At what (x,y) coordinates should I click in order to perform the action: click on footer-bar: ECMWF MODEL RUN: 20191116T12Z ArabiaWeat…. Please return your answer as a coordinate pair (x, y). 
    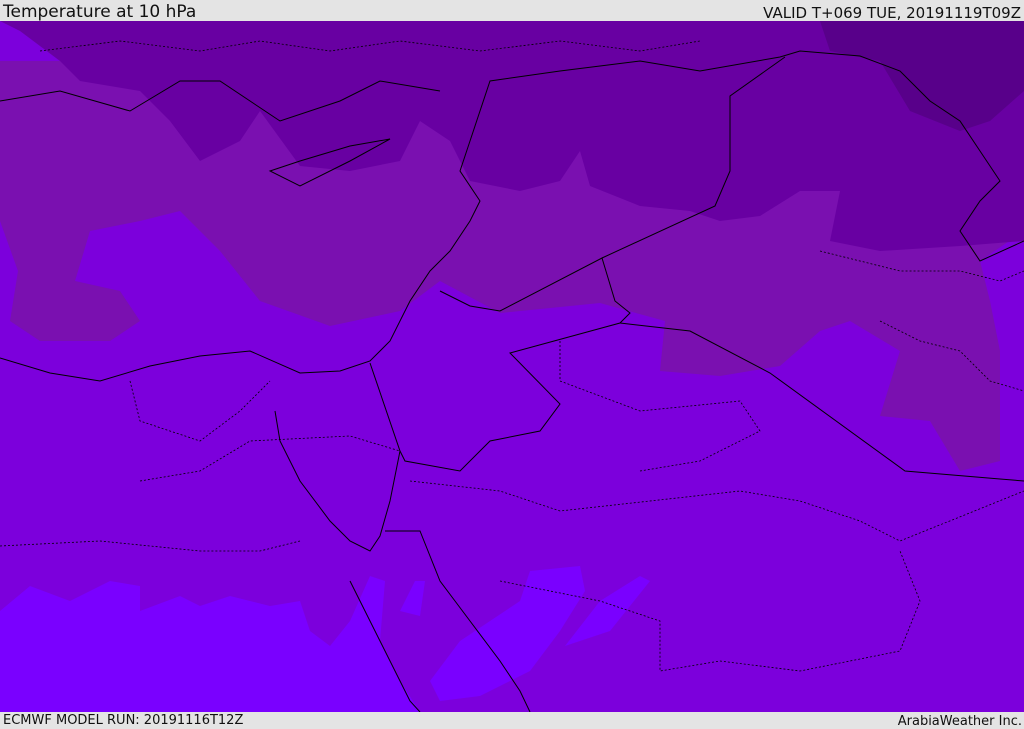
    Looking at the image, I should click on (512, 720).